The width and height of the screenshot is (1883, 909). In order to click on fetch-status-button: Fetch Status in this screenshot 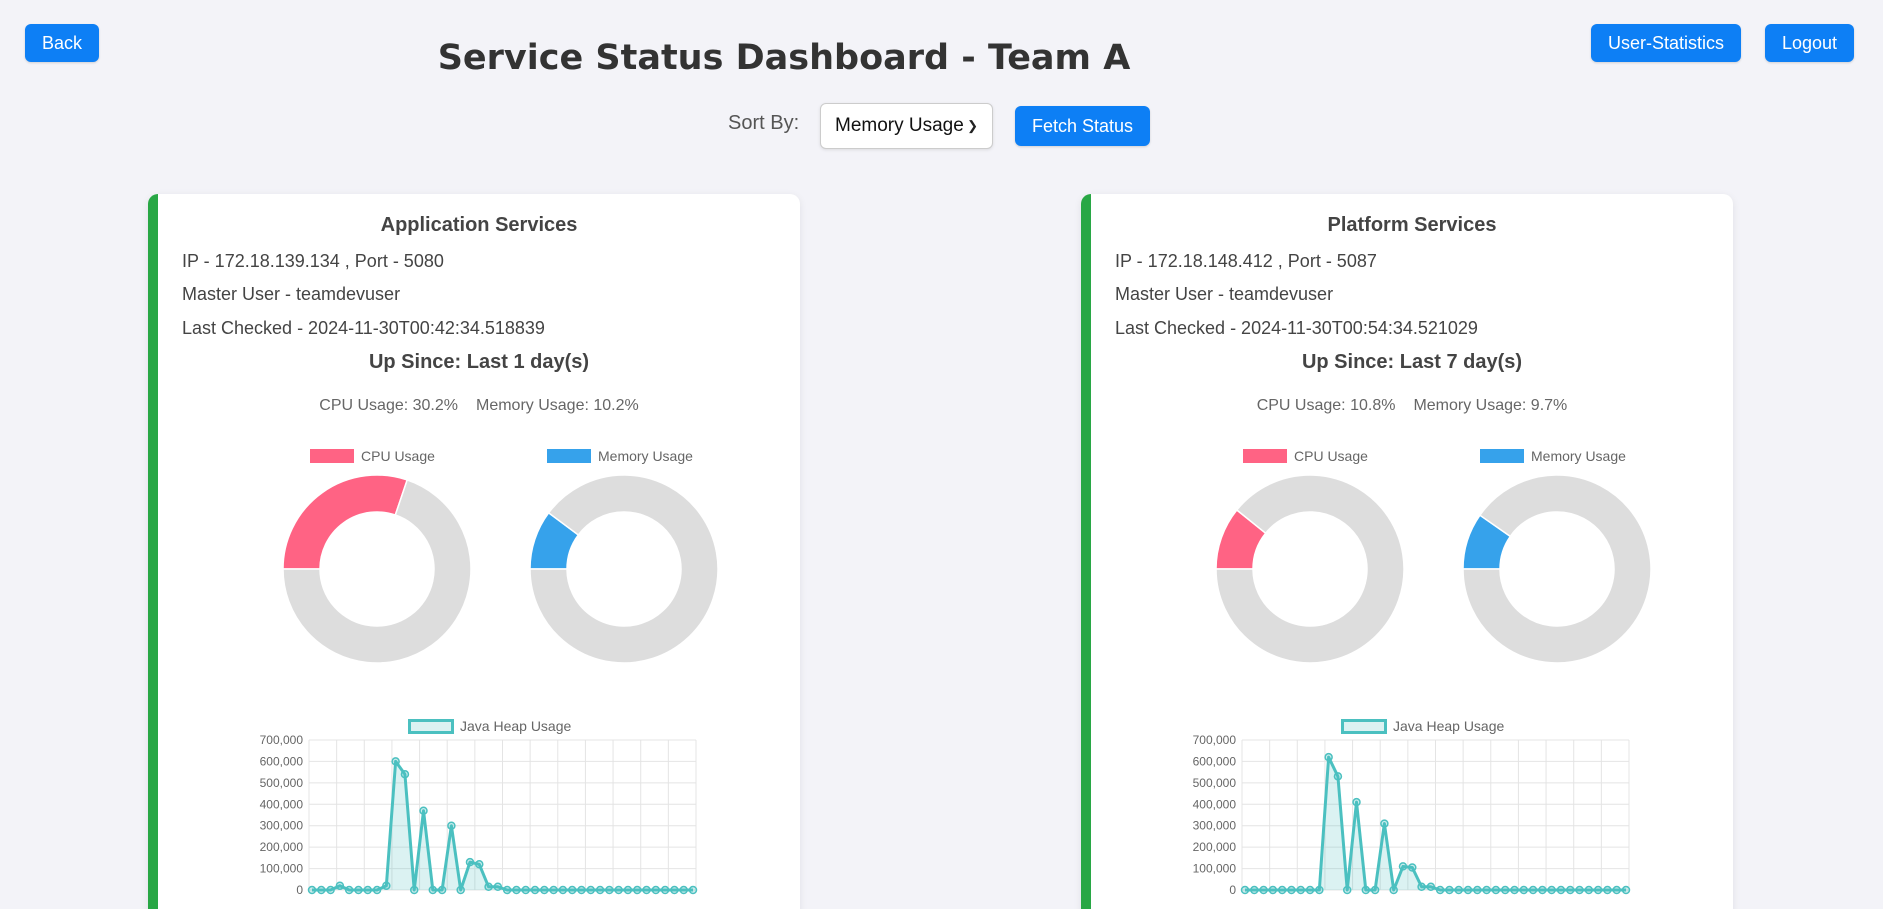, I will do `click(1083, 126)`.